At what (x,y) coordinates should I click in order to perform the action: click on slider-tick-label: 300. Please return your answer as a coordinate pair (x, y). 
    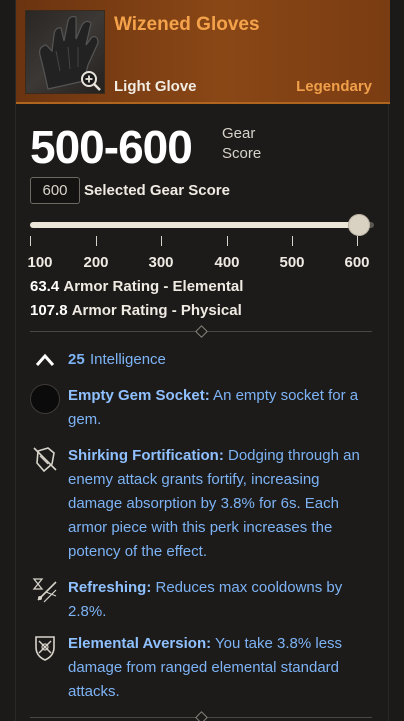
    Looking at the image, I should click on (161, 262).